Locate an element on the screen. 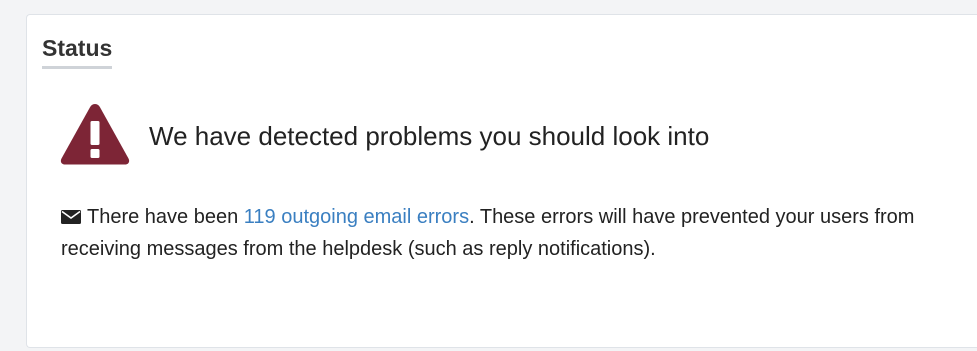 The height and width of the screenshot is (351, 977). warning-triangle-icon is located at coordinates (95, 134).